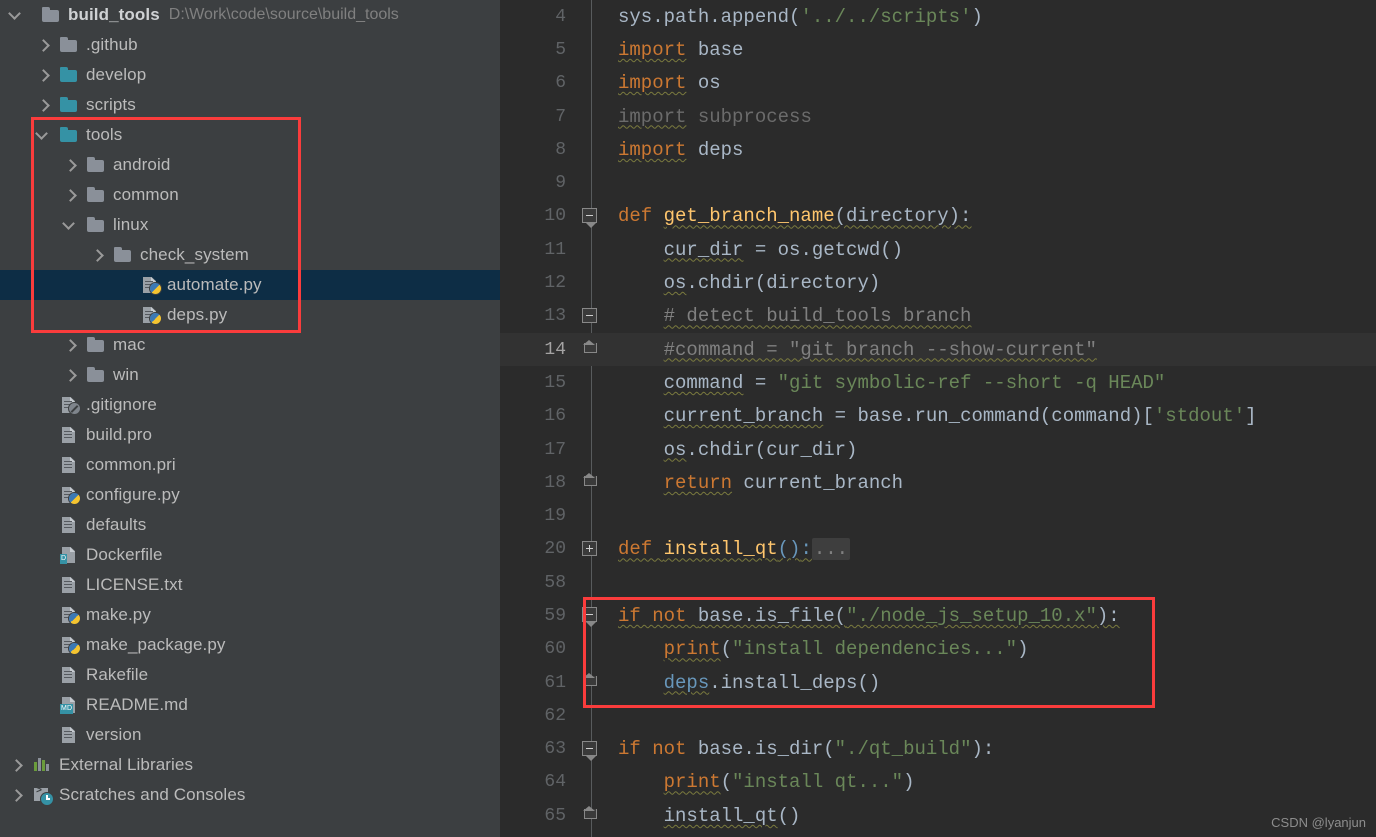  I want to click on tree-item-license-txt: LICENSE.txt, so click(250, 585).